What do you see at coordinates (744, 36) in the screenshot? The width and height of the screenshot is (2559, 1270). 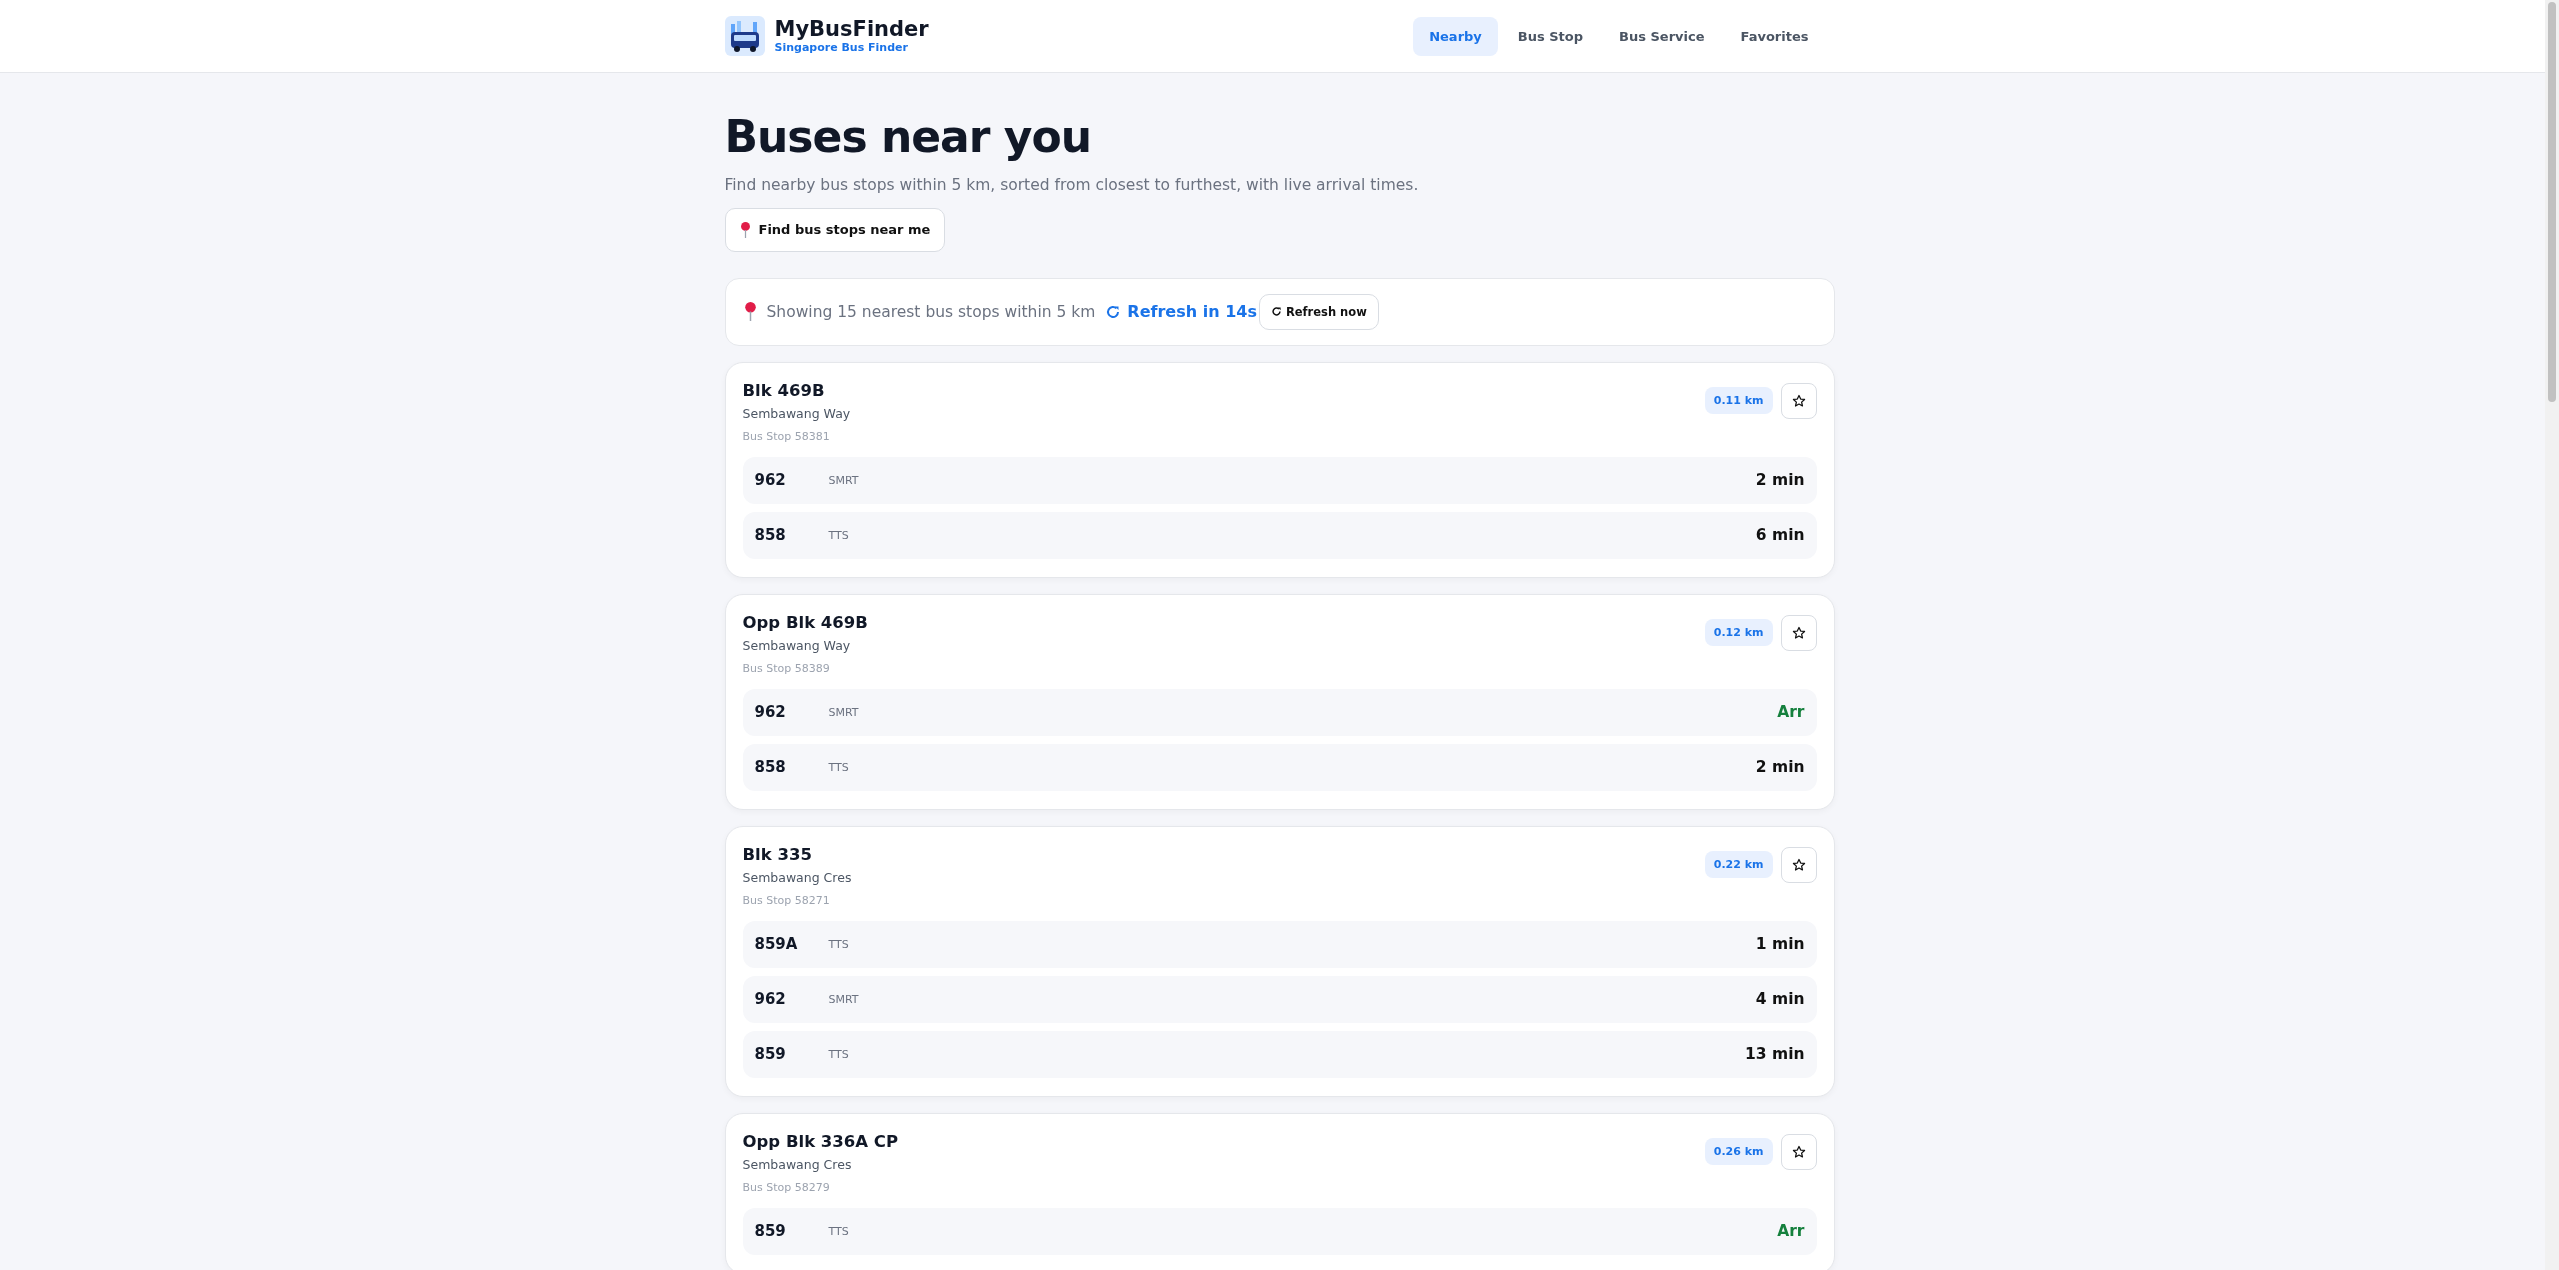 I see `bus-logo-icon` at bounding box center [744, 36].